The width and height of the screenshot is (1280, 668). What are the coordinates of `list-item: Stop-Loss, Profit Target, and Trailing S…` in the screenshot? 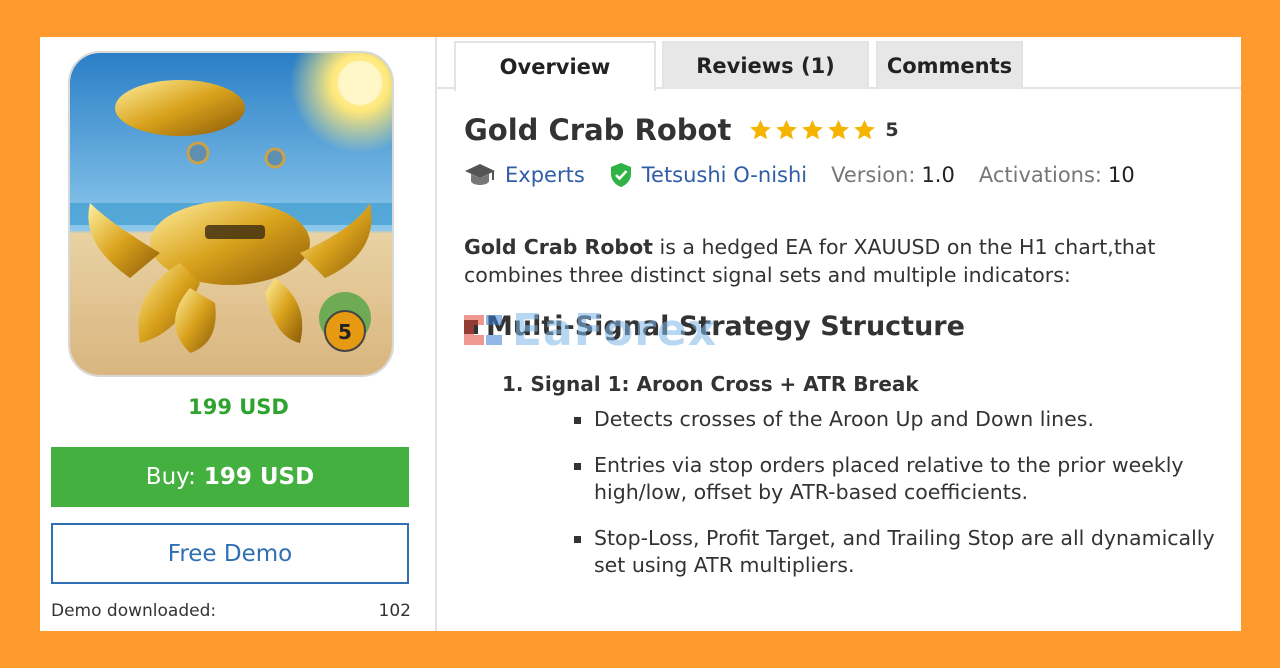 It's located at (901, 552).